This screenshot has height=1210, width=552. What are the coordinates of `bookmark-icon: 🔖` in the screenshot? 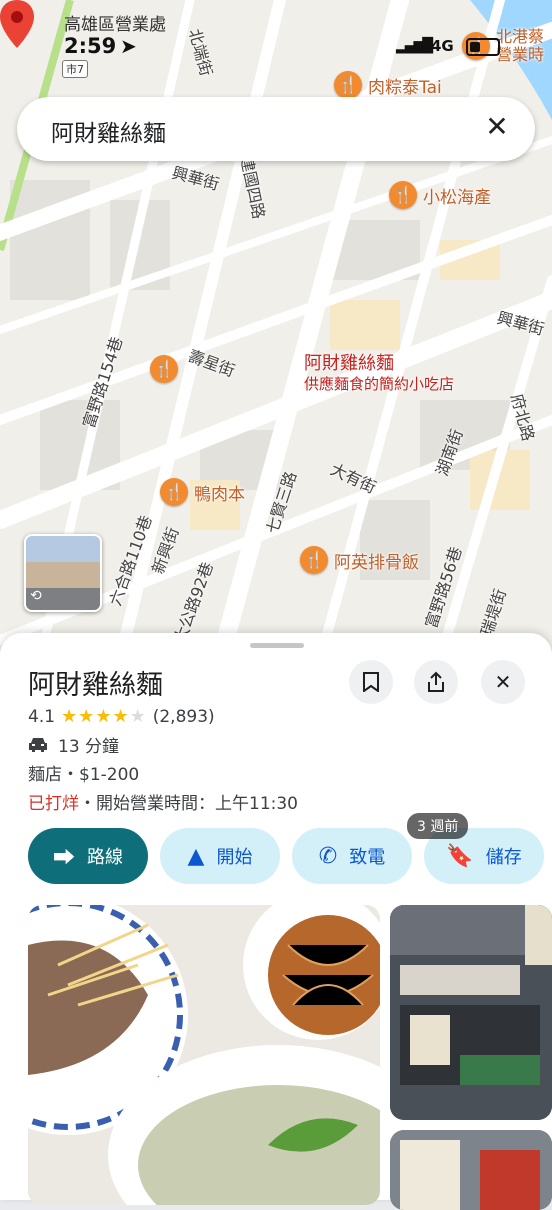 It's located at (460, 856).